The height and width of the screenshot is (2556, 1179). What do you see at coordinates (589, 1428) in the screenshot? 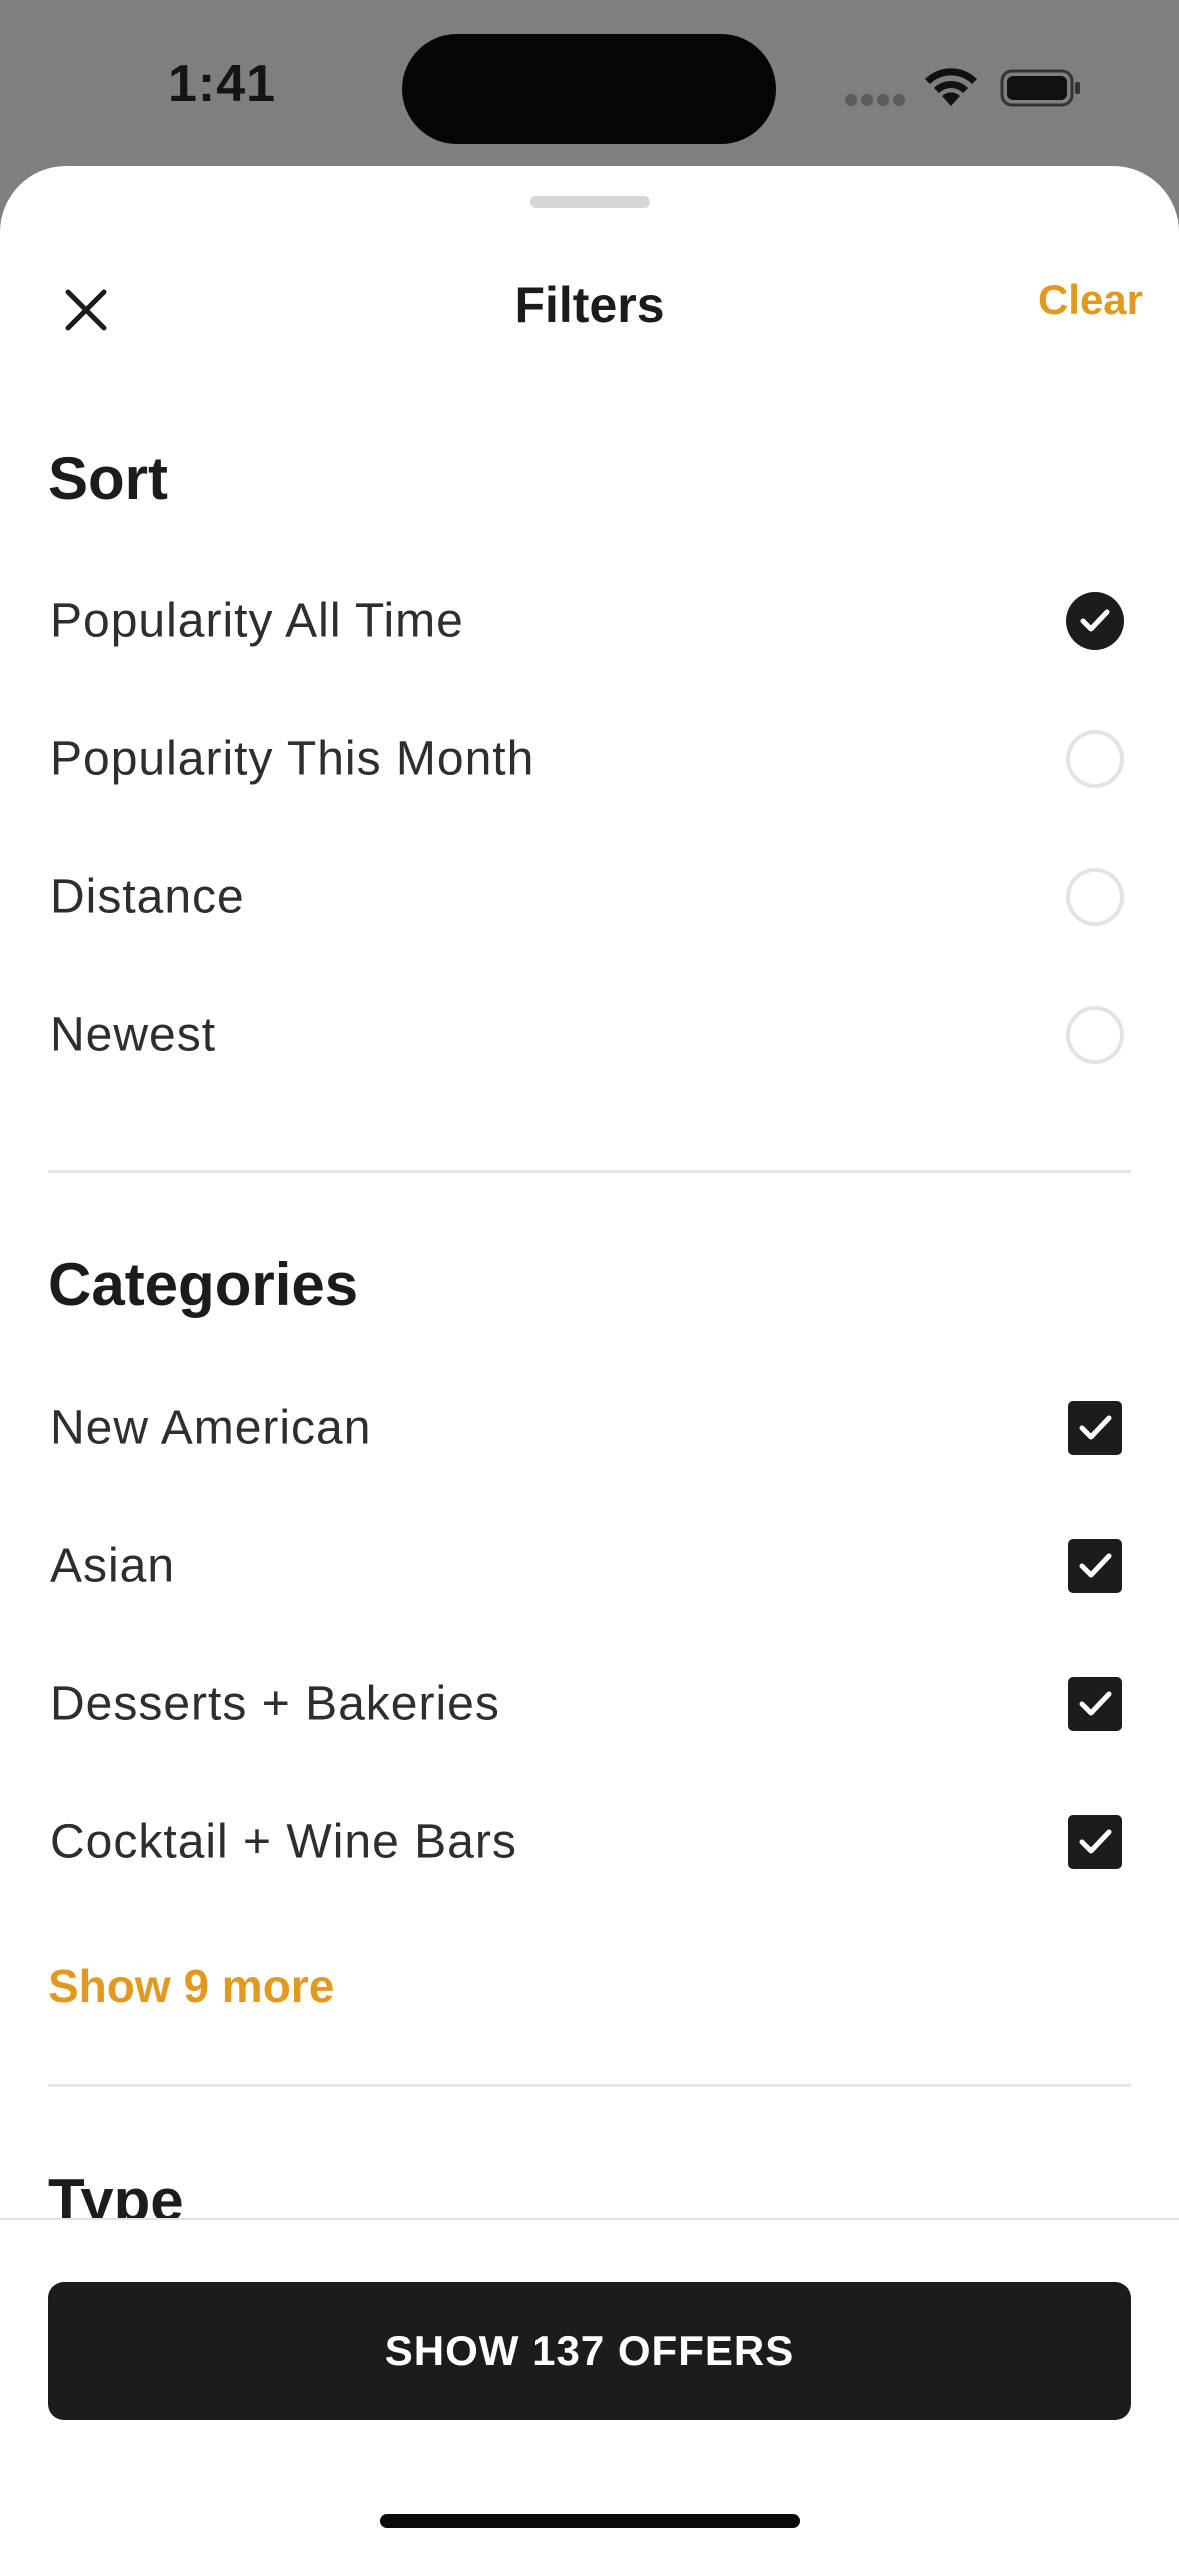
I see `category-item-new-american: New American` at bounding box center [589, 1428].